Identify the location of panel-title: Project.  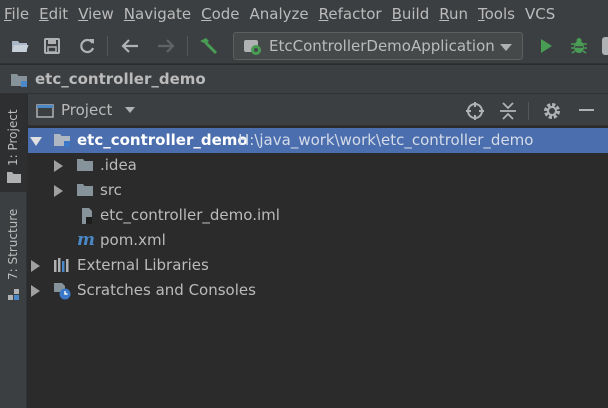
(86, 110).